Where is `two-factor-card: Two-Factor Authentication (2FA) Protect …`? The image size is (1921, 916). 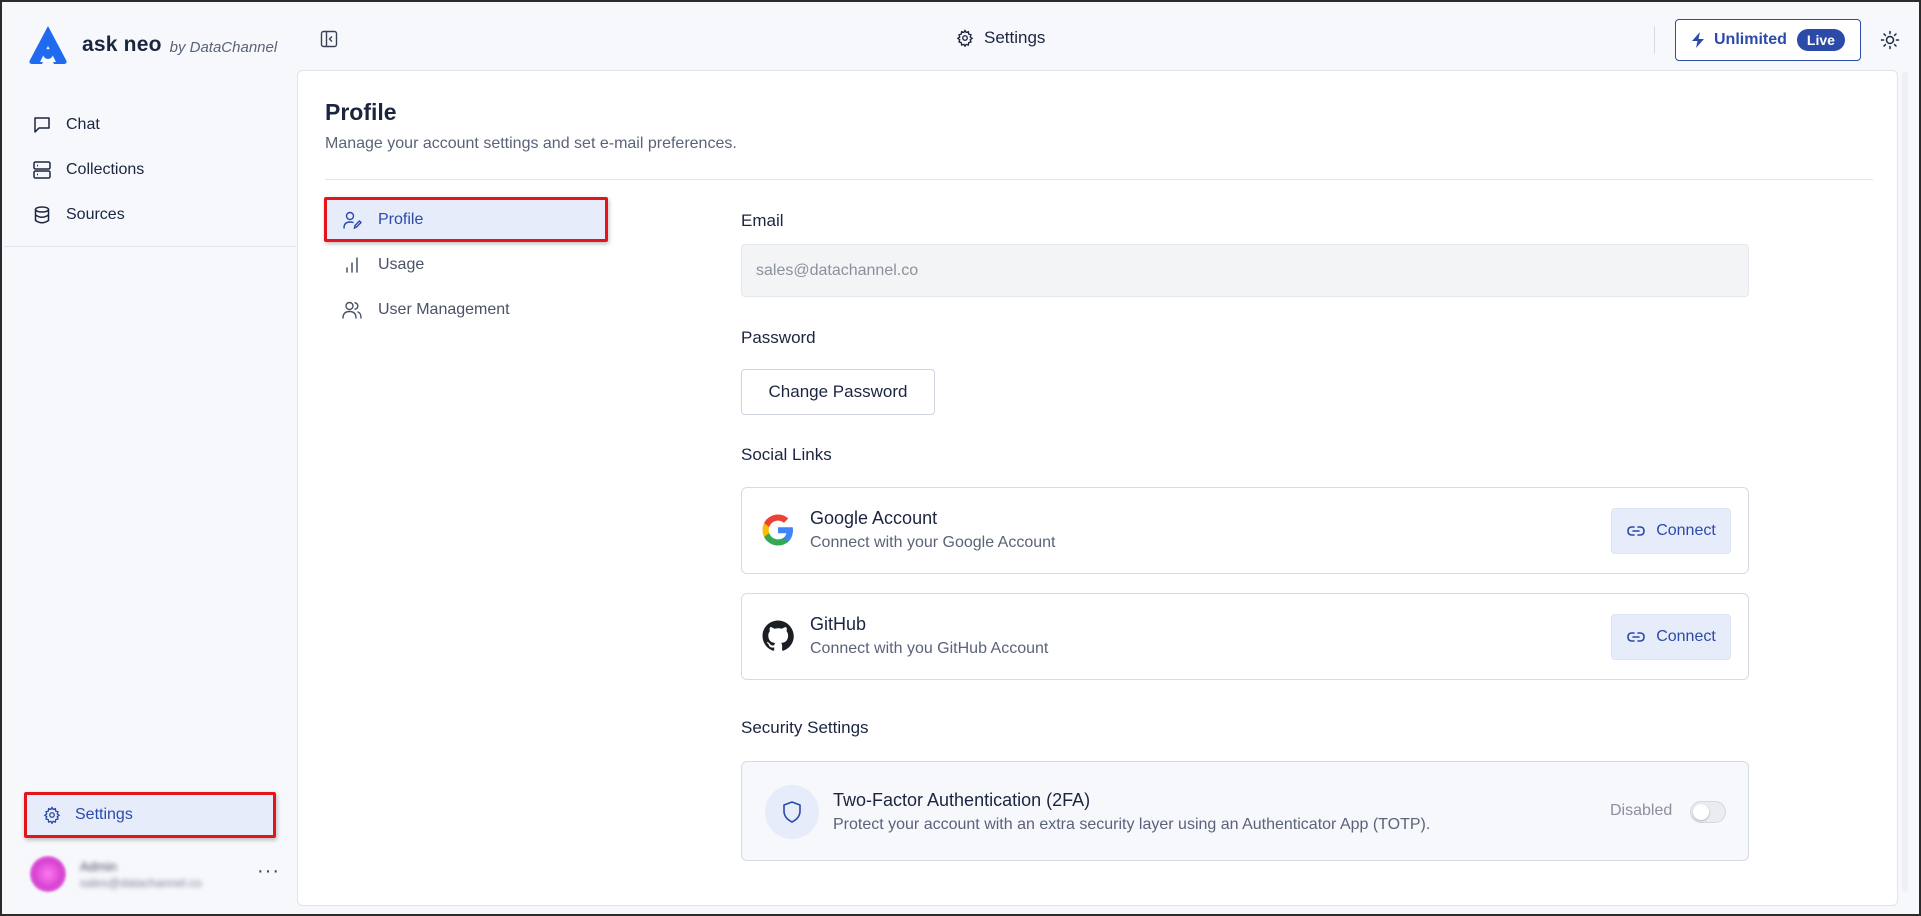
two-factor-card: Two-Factor Authentication (2FA) Protect … is located at coordinates (1245, 811).